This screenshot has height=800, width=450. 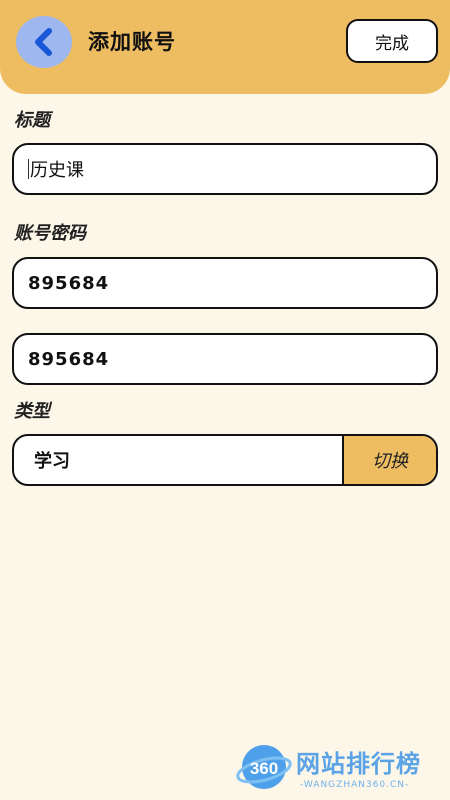 I want to click on title-input-value: 历史课, so click(x=57, y=170).